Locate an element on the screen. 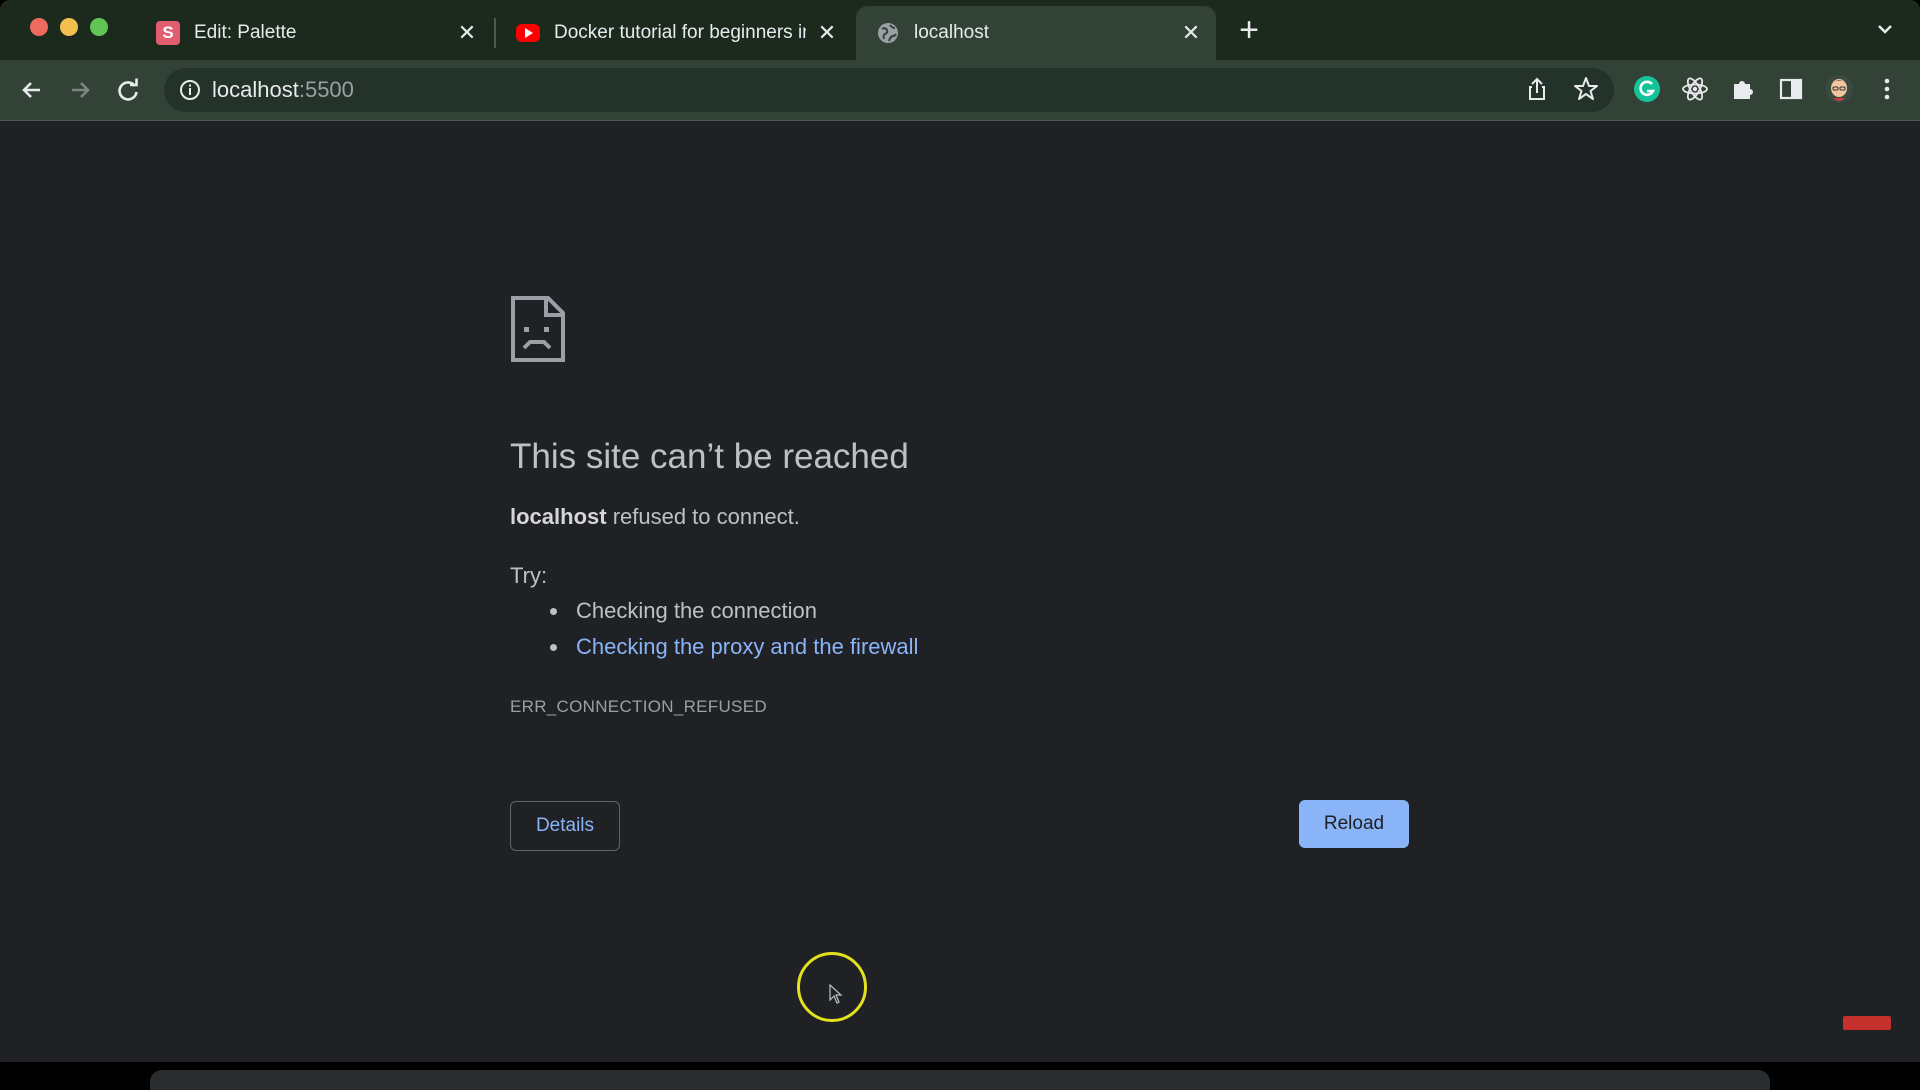 This screenshot has height=1090, width=1920. proxy-firewall-link: Checking the proxy and the firewall is located at coordinates (747, 646).